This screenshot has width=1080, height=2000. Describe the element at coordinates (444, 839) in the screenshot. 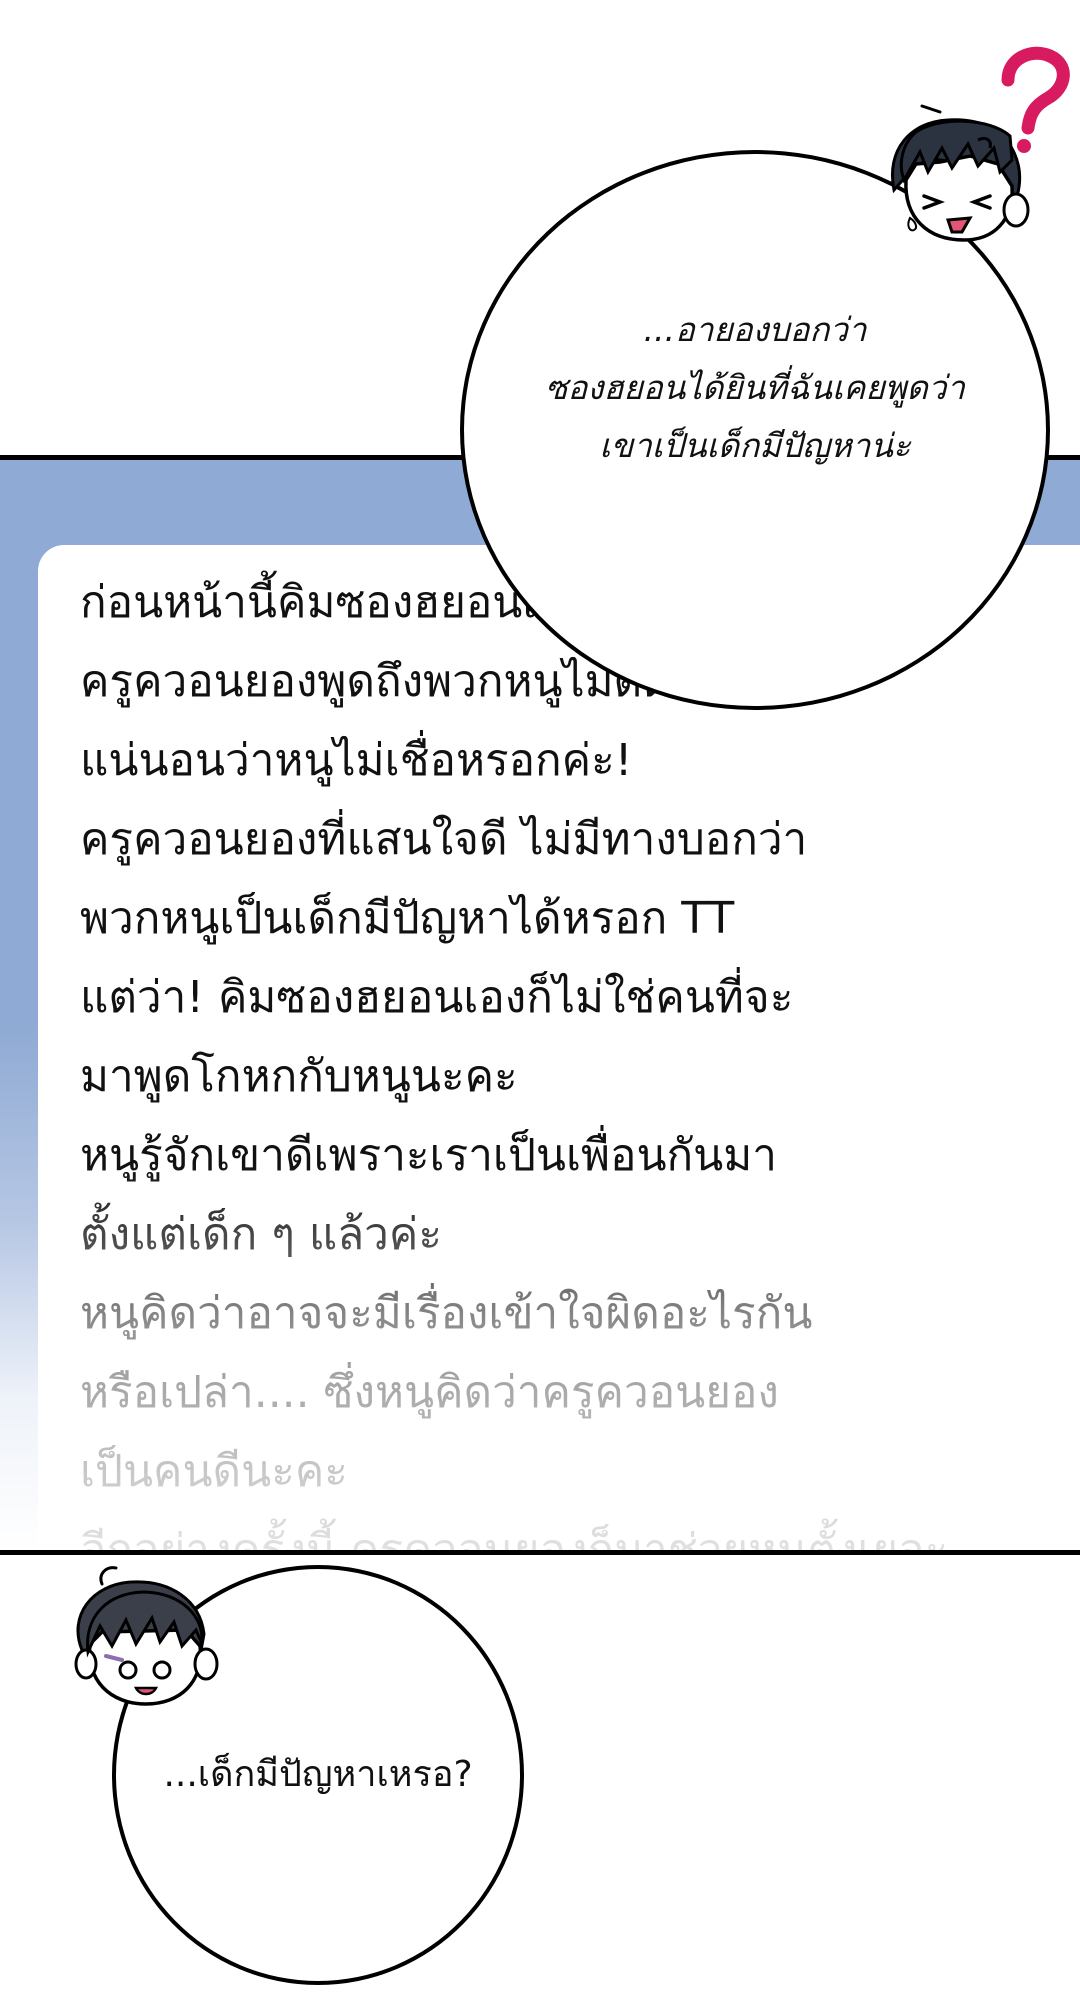

I see `note-line: ครูควอนยองที่แสนใจดี ไม่มีทางบอกว่า` at that location.